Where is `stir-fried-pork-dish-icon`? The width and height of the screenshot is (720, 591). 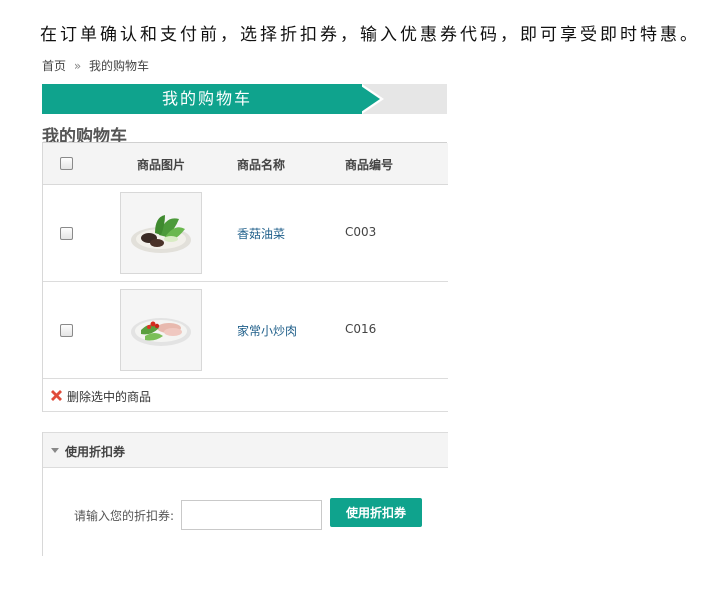
stir-fried-pork-dish-icon is located at coordinates (161, 330).